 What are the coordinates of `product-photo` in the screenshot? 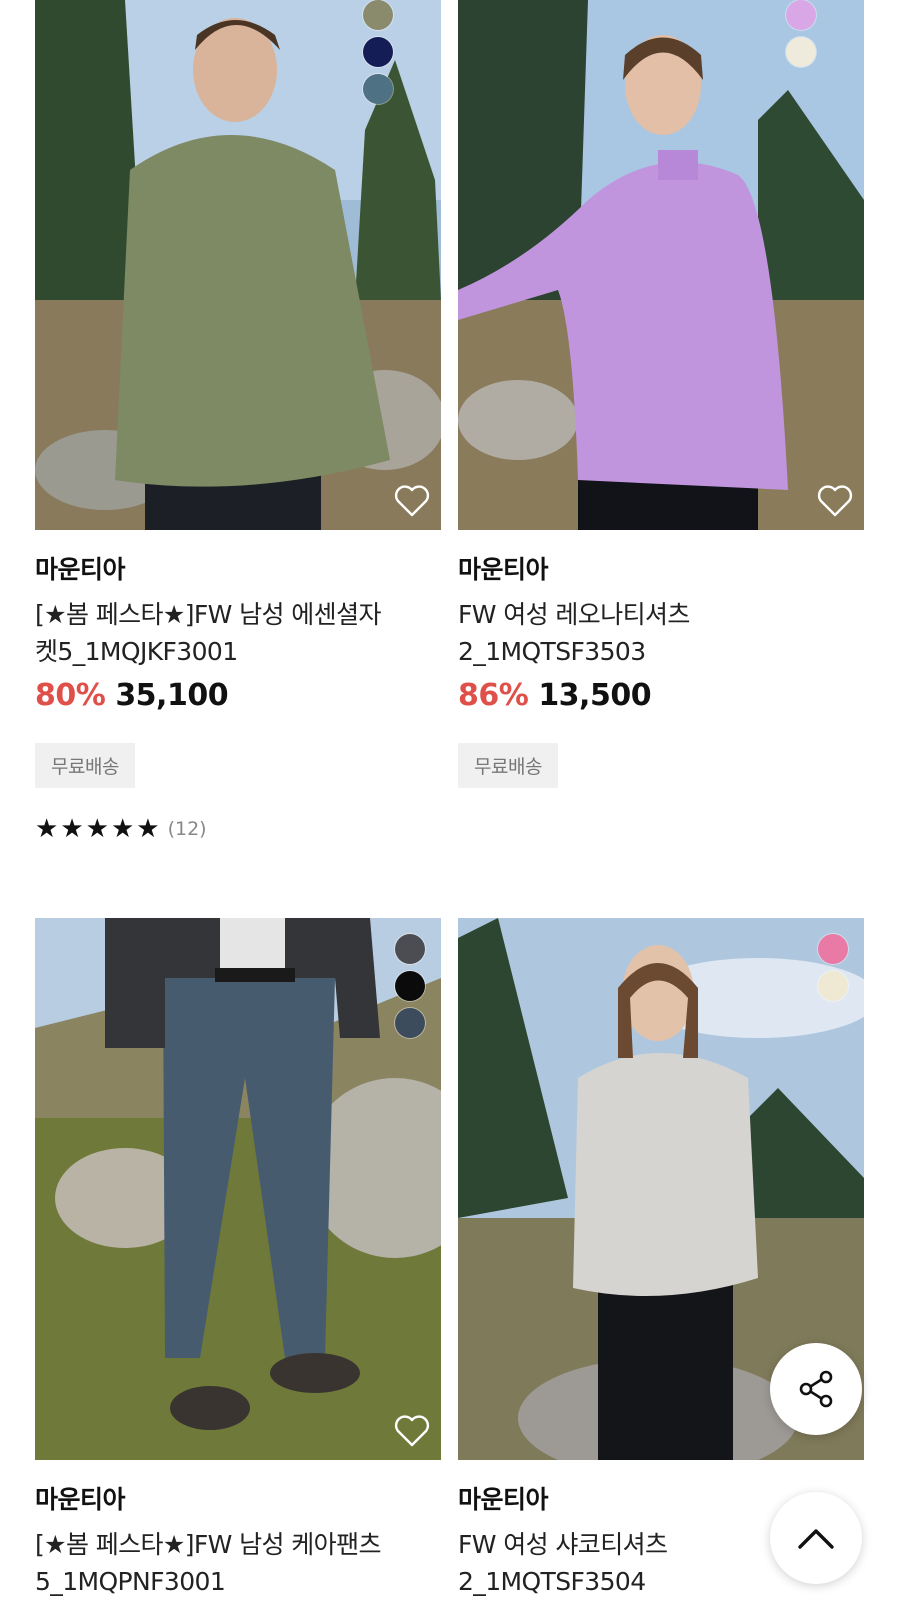 It's located at (661, 265).